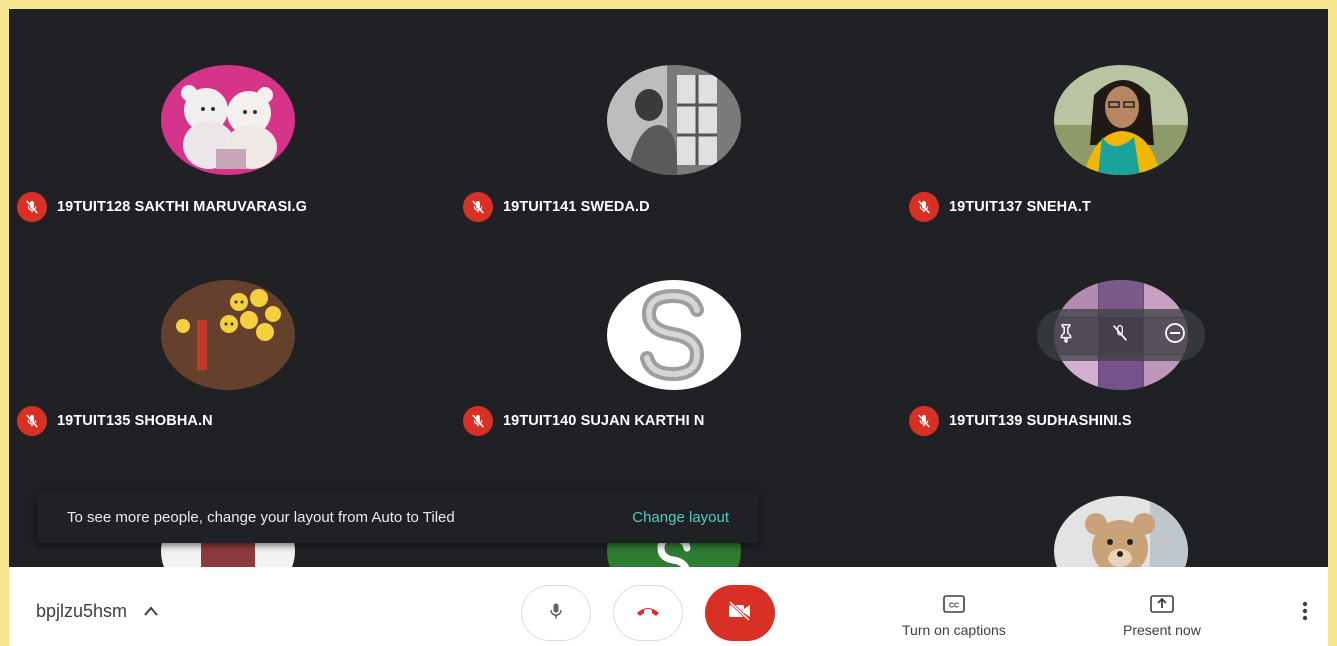 The width and height of the screenshot is (1337, 646). Describe the element at coordinates (604, 421) in the screenshot. I see `participant-name: 19TUIT140 SUJAN KARTHI N` at that location.